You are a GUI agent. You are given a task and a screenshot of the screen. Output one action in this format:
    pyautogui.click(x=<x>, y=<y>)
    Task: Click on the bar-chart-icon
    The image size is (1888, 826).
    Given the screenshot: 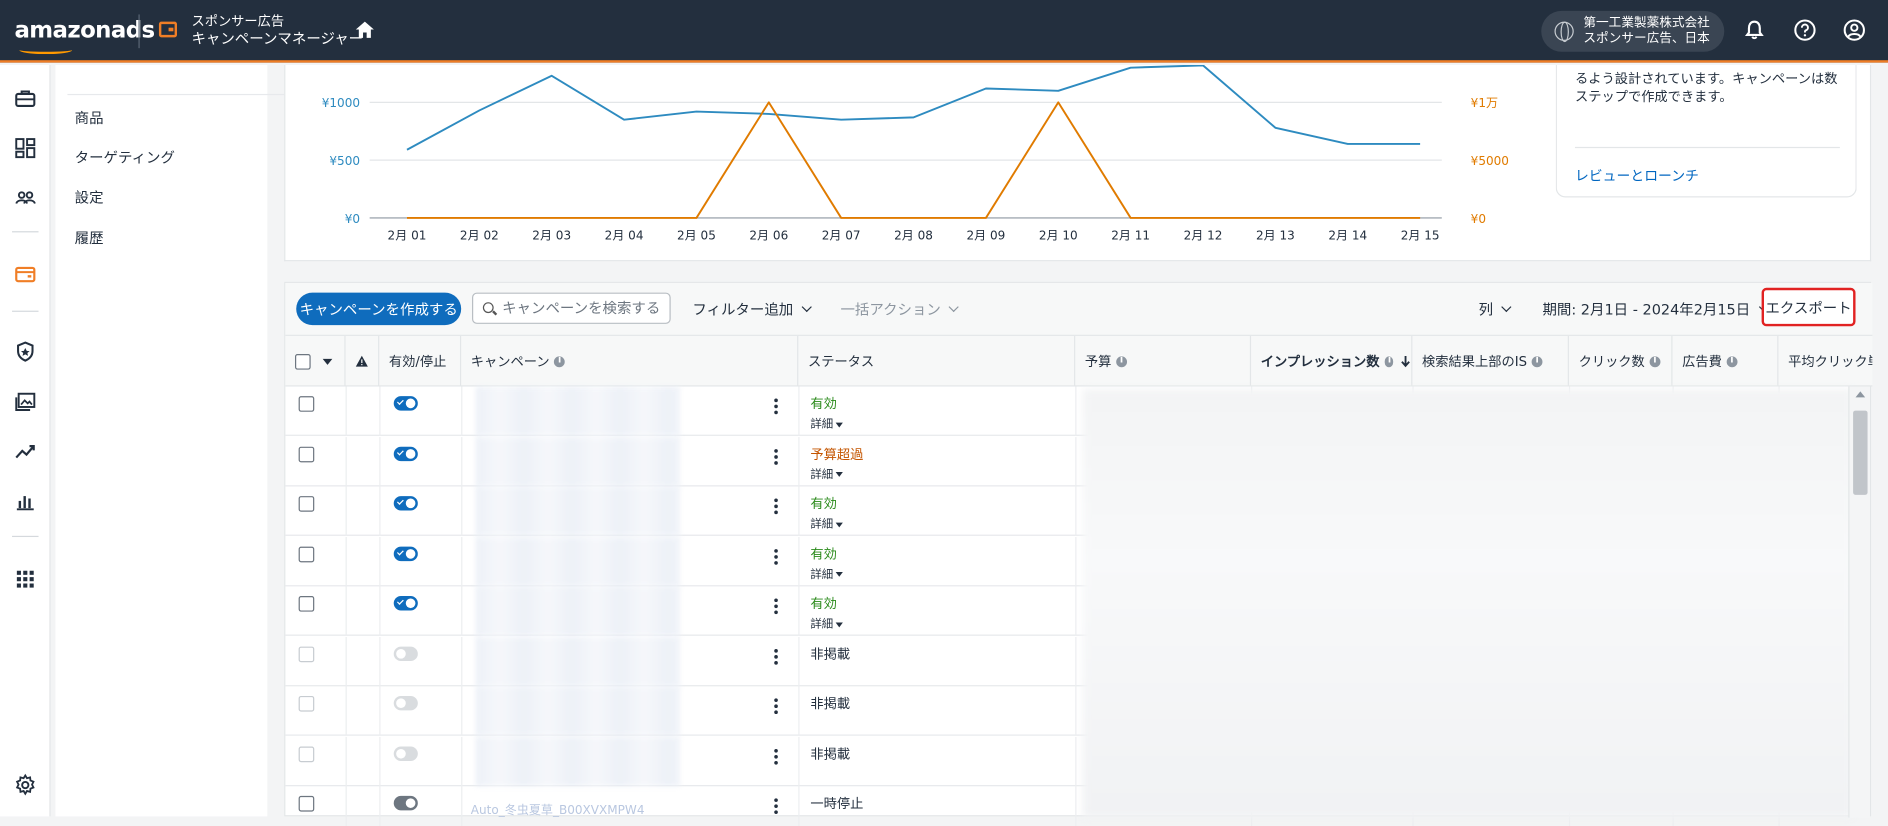 What is the action you would take?
    pyautogui.click(x=25, y=501)
    